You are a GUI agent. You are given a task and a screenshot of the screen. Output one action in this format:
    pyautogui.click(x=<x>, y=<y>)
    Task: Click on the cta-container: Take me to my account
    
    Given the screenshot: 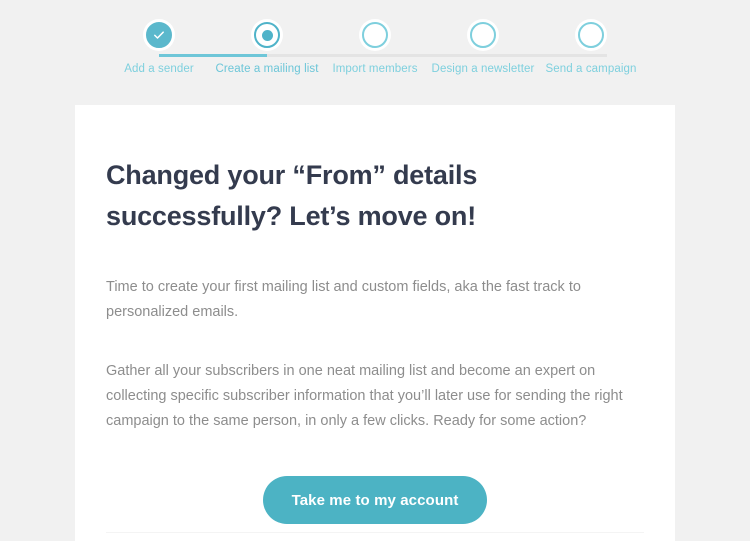 What is the action you would take?
    pyautogui.click(x=375, y=500)
    